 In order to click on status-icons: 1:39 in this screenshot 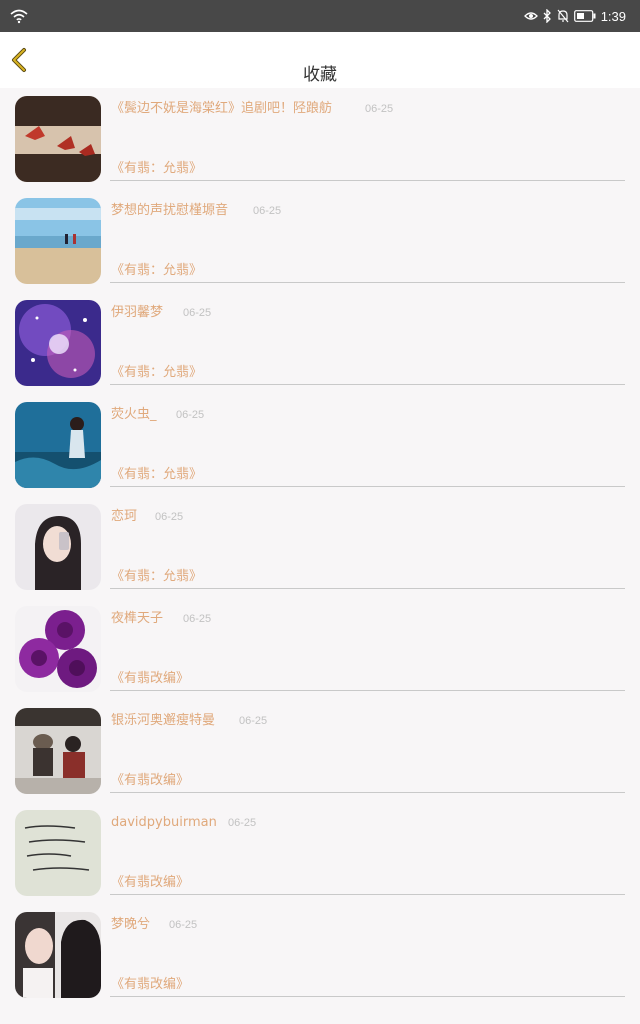, I will do `click(574, 16)`.